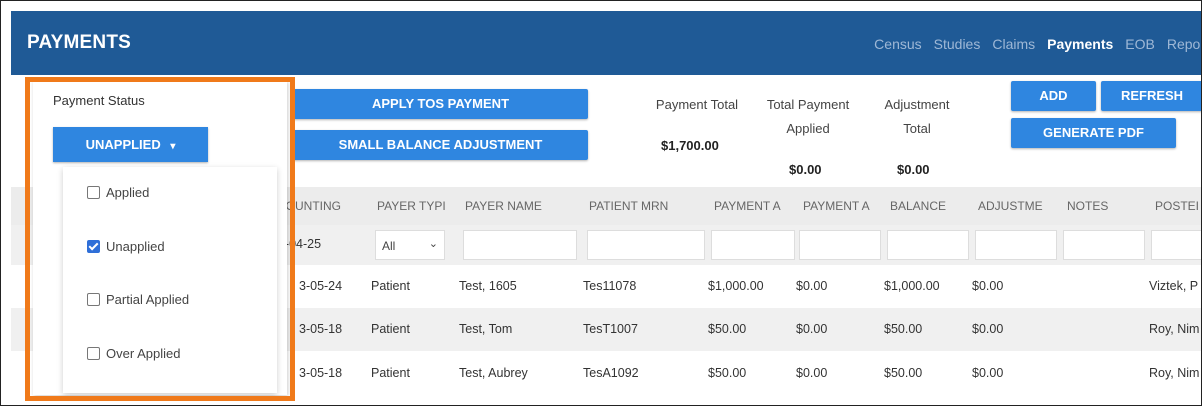 The height and width of the screenshot is (406, 1202). What do you see at coordinates (836, 206) in the screenshot?
I see `col-payment-applied: PAYMENT A` at bounding box center [836, 206].